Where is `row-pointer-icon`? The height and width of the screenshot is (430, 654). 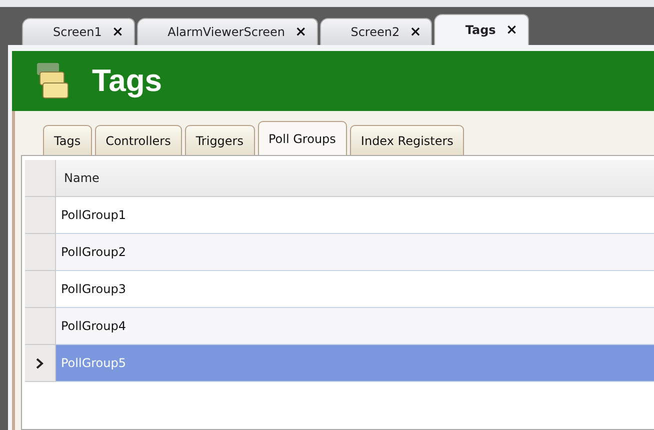 row-pointer-icon is located at coordinates (40, 363).